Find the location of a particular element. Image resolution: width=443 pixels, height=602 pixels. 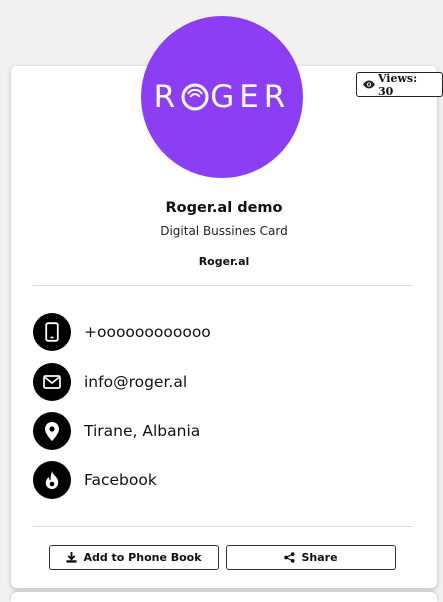

views-counter-badge: Views: 30 is located at coordinates (399, 84).